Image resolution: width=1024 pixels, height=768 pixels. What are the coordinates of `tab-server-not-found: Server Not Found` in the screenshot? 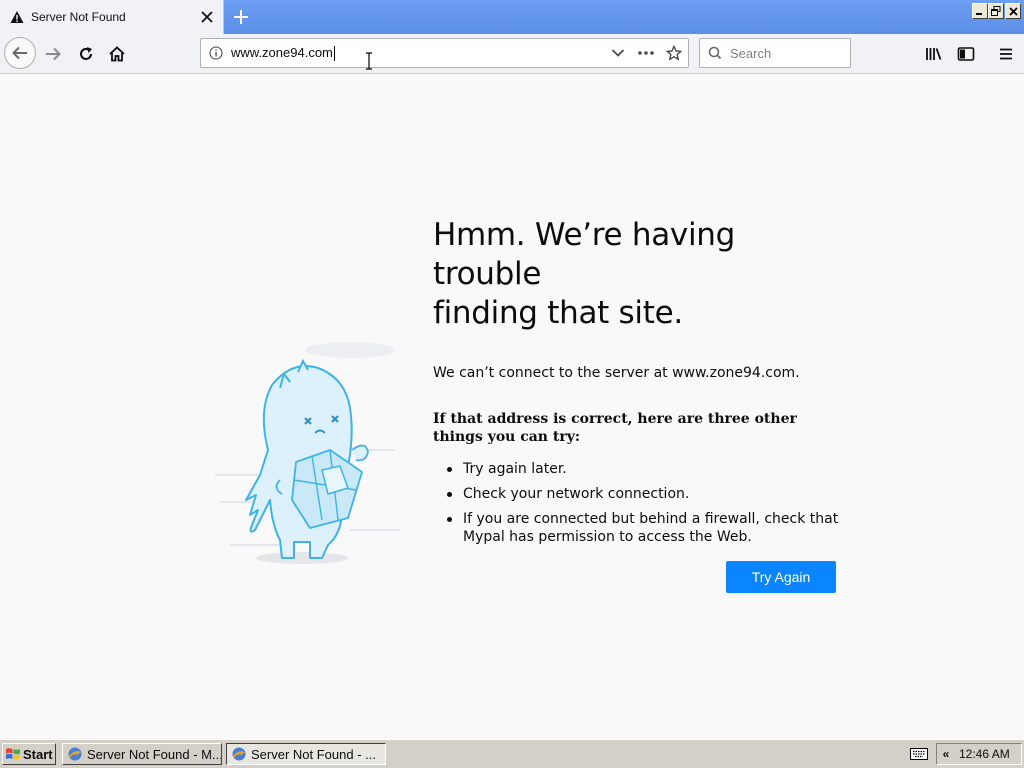 It's located at (112, 17).